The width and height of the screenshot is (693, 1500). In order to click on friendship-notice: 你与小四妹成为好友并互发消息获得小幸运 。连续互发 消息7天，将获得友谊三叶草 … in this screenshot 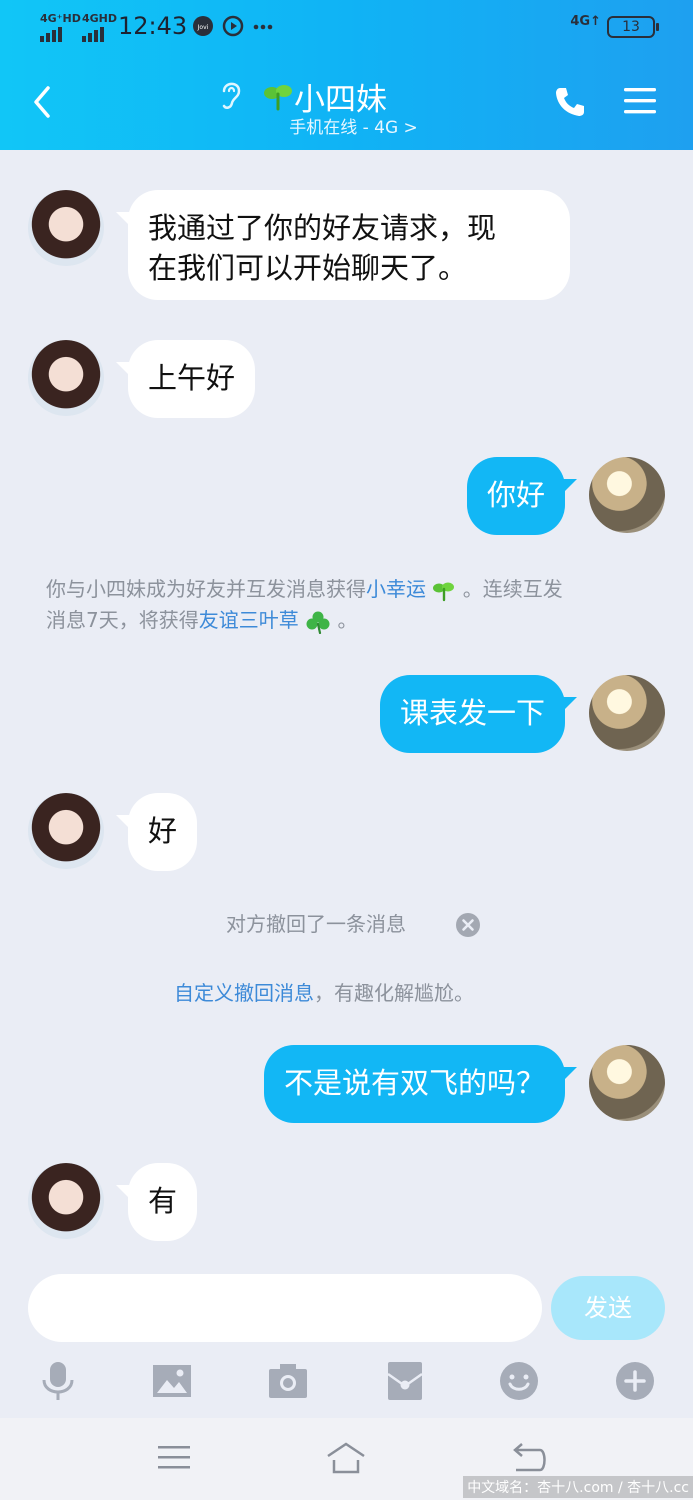, I will do `click(351, 605)`.